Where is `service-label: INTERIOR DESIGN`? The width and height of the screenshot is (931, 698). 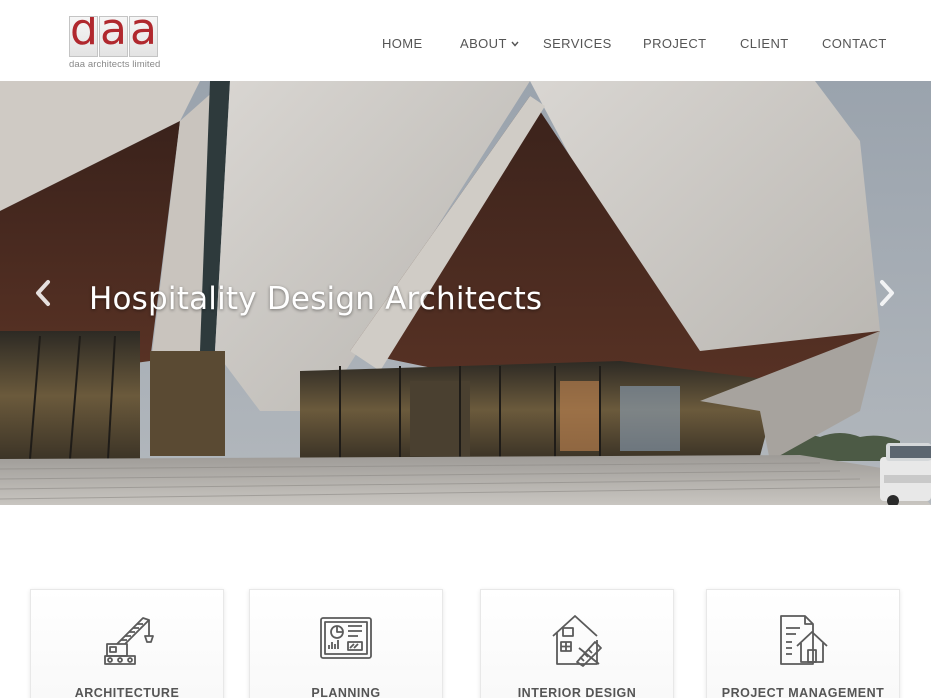
service-label: INTERIOR DESIGN is located at coordinates (577, 692).